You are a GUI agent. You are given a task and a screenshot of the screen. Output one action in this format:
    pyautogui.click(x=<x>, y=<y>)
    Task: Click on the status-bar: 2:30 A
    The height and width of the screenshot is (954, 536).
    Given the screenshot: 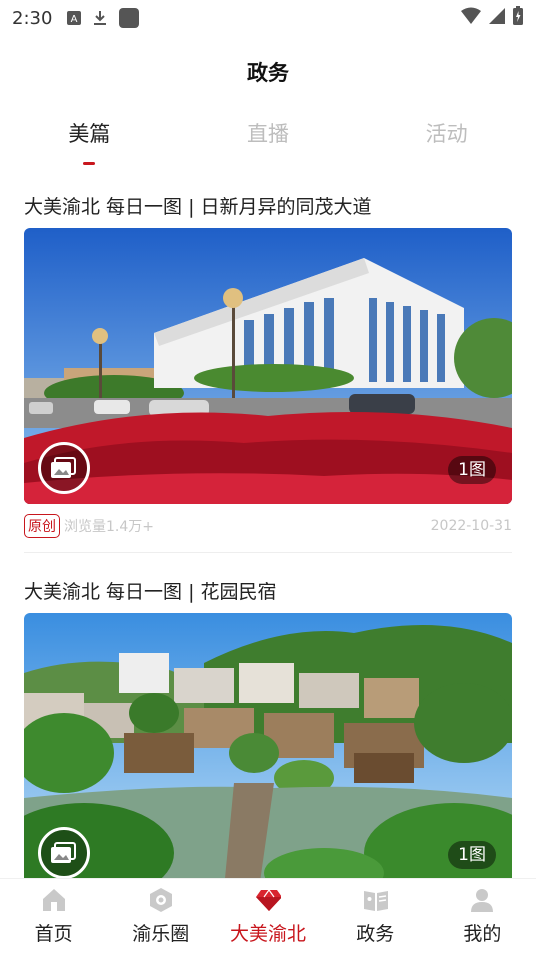 What is the action you would take?
    pyautogui.click(x=268, y=18)
    